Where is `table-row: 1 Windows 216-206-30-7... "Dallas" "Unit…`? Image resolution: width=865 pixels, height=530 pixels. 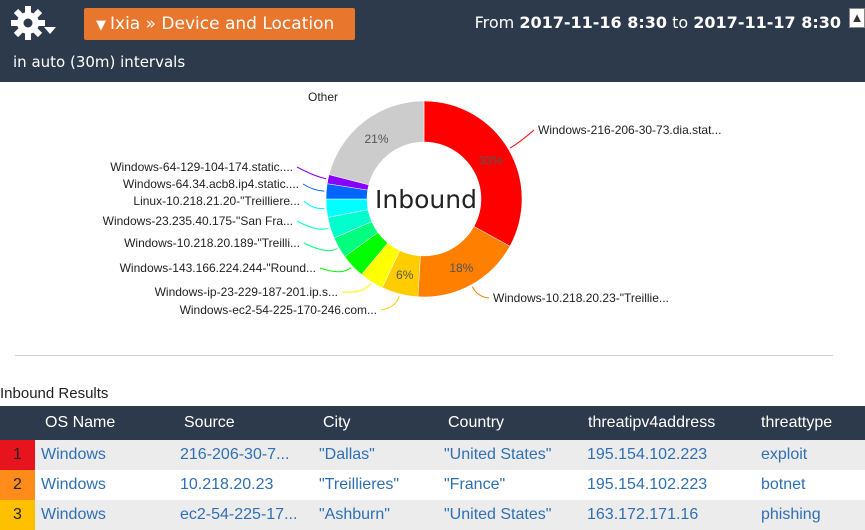
table-row: 1 Windows 216-206-30-7... "Dallas" "Unit… is located at coordinates (432, 455).